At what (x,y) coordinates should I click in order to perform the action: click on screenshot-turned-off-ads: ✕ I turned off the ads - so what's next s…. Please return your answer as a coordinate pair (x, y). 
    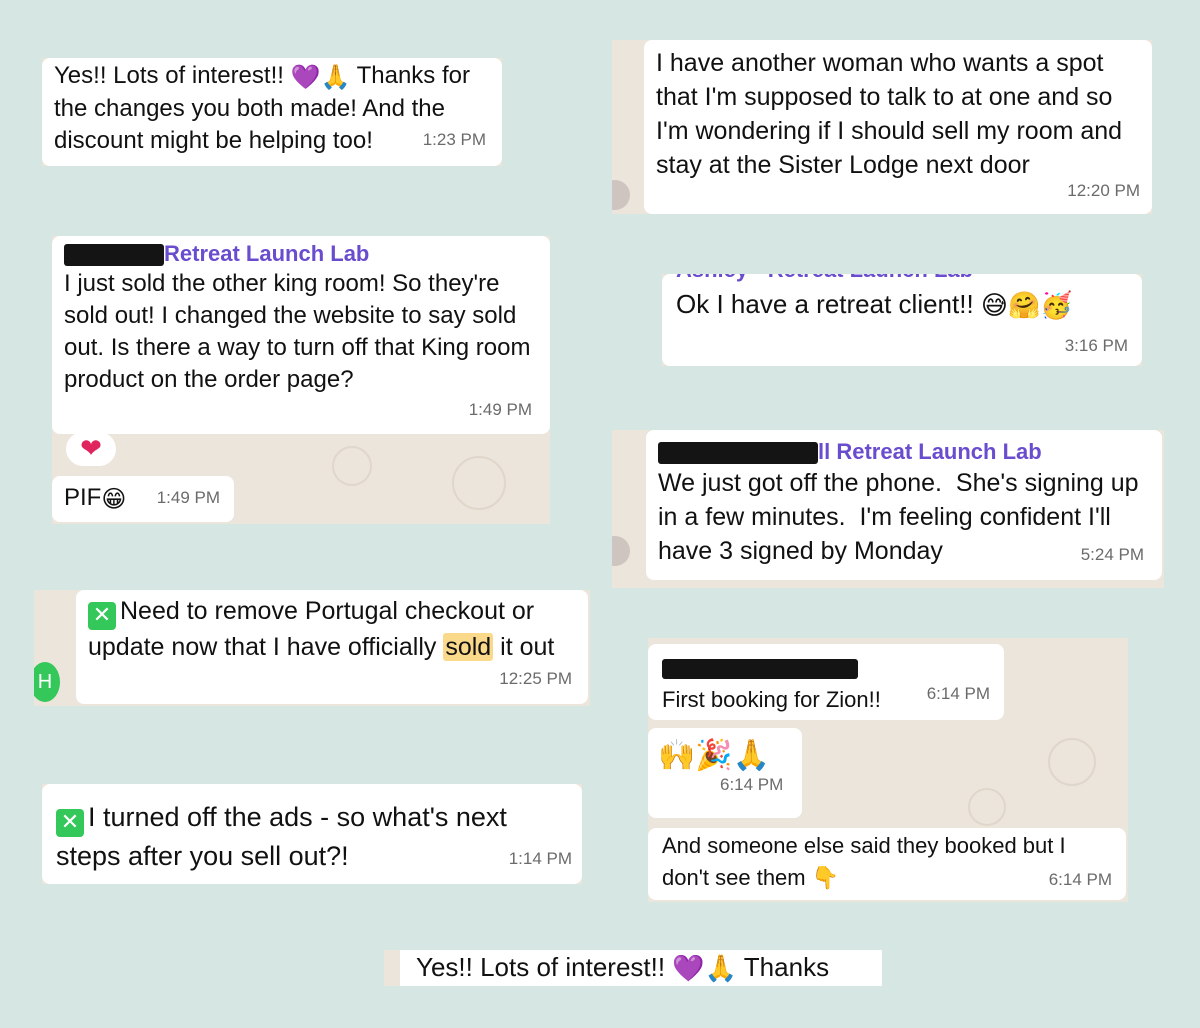
    Looking at the image, I should click on (312, 834).